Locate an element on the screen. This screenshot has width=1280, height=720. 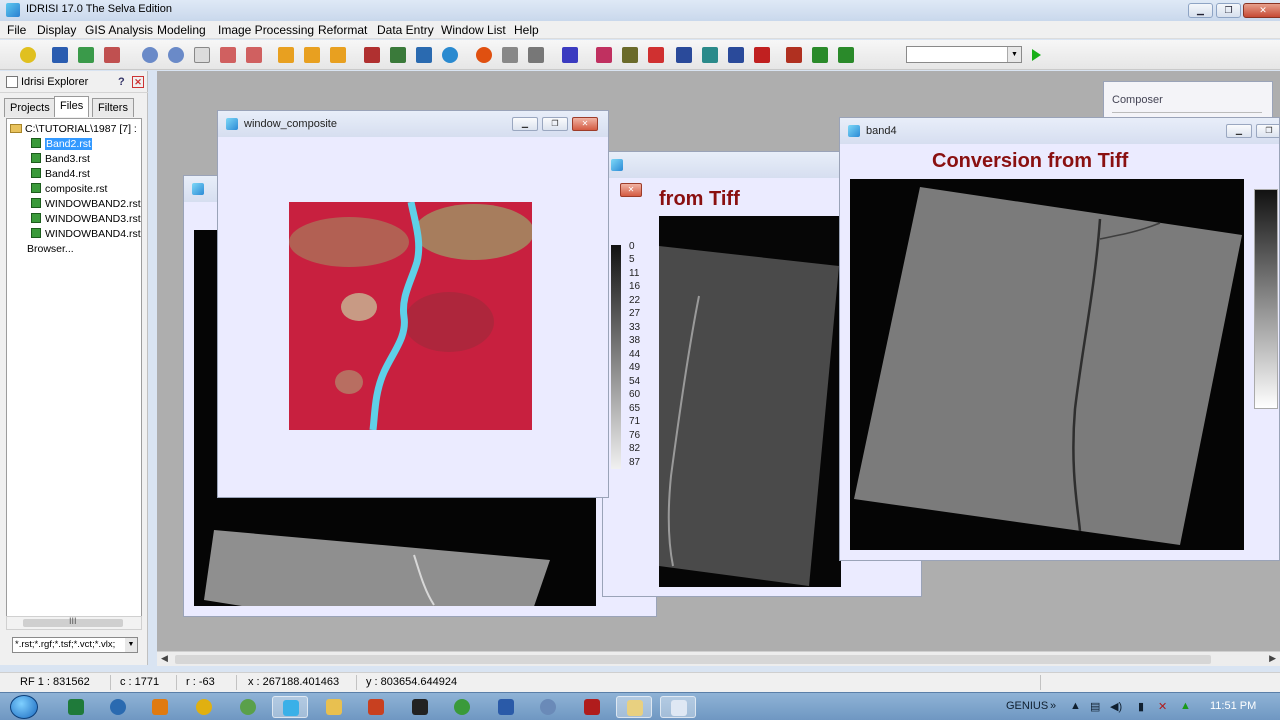
pan-icon is located at coordinates (228, 55).